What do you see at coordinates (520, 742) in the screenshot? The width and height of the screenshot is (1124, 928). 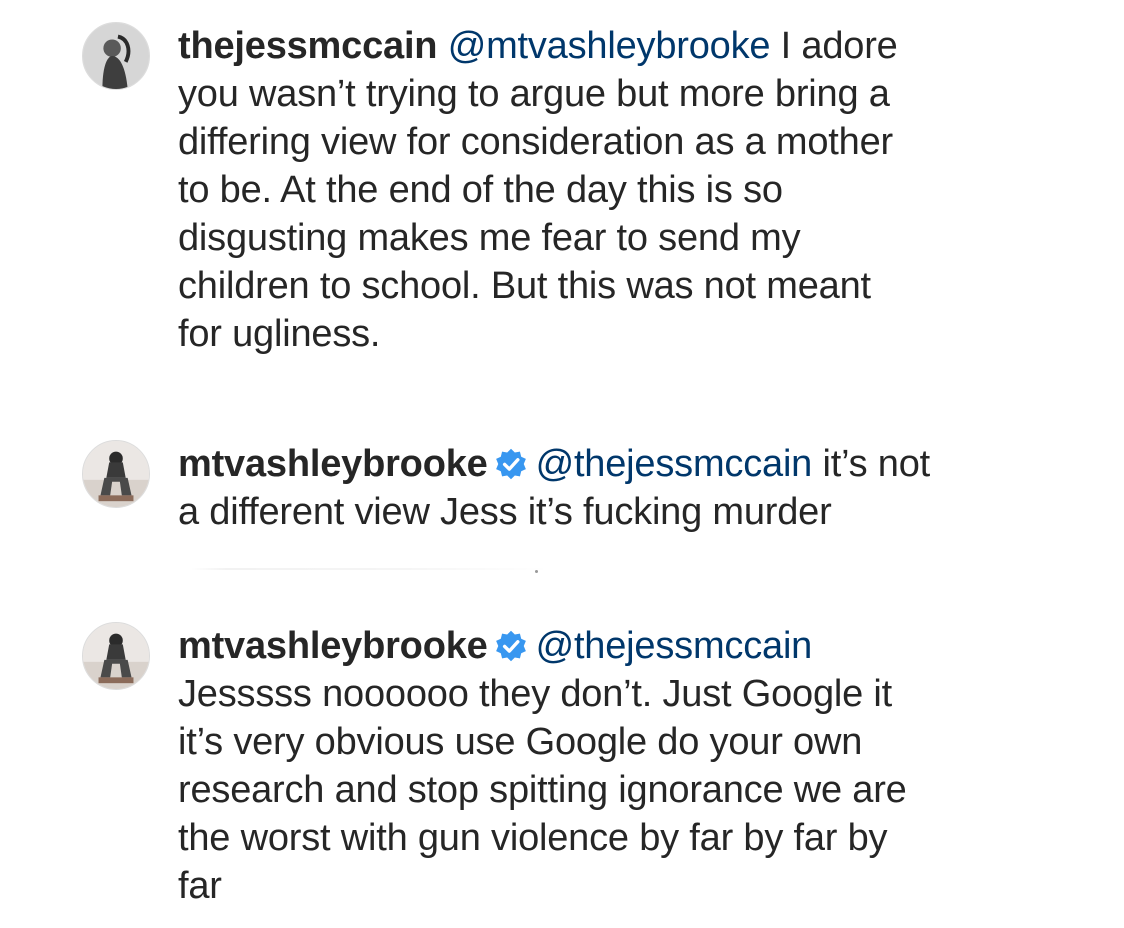 I see `comment-line: it’s very obvious use Google do your own` at bounding box center [520, 742].